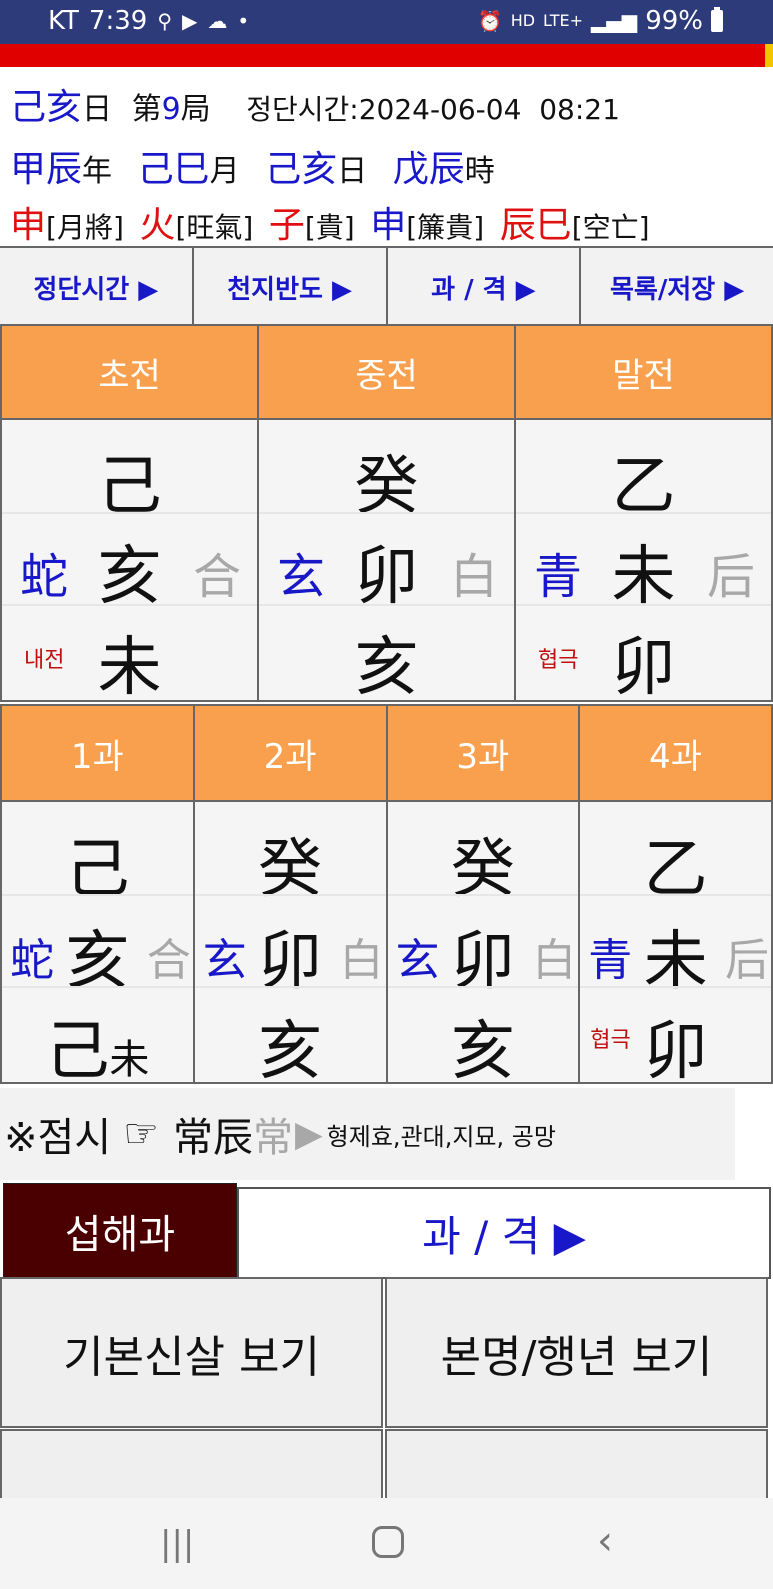 The height and width of the screenshot is (1589, 773). What do you see at coordinates (129, 1060) in the screenshot?
I see `cell-bottom-suffix: 未` at bounding box center [129, 1060].